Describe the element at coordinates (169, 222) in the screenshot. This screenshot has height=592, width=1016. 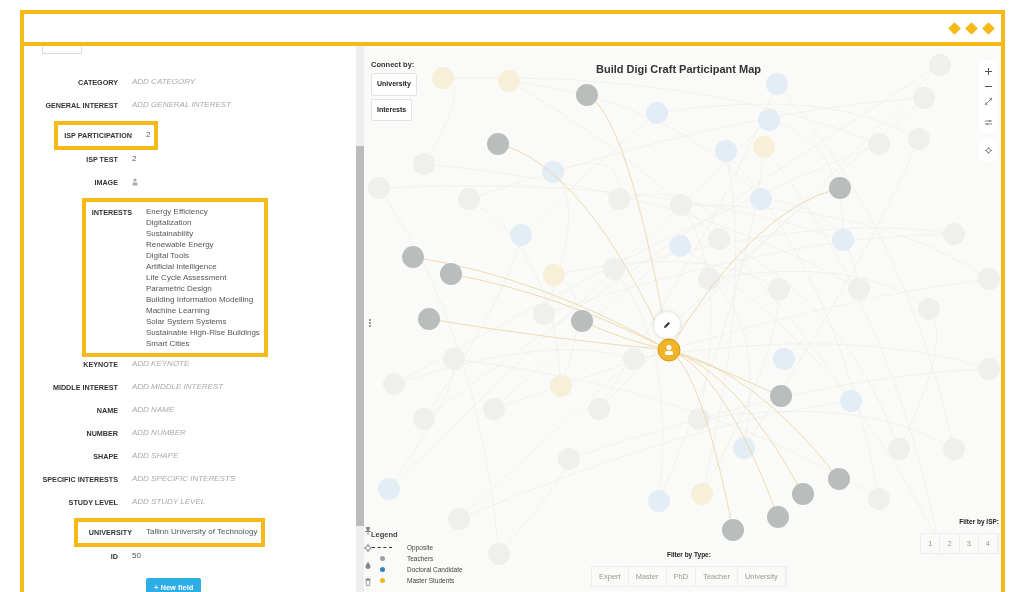
I see `interest-item: Digitalization` at that location.